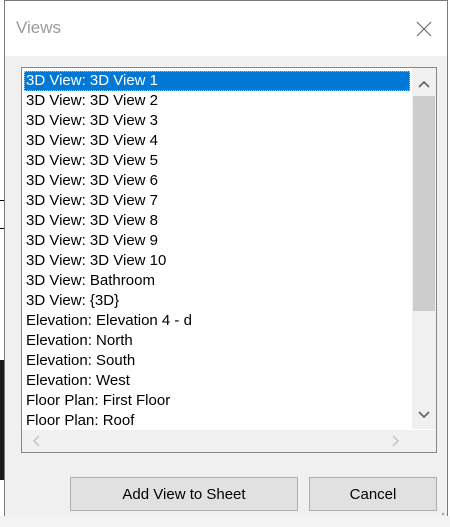 This screenshot has width=450, height=527. I want to click on vertical-scrollbar, so click(424, 248).